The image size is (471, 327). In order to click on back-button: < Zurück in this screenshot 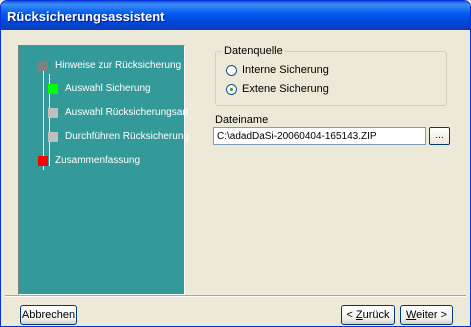, I will do `click(368, 315)`.